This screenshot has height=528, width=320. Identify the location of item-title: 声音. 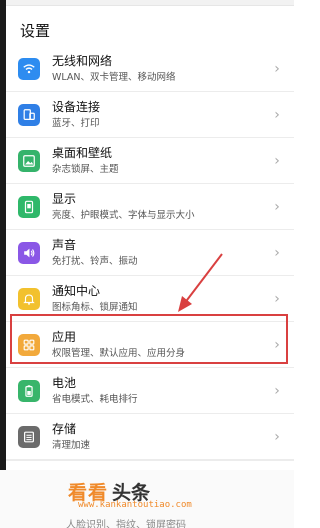
(64, 244).